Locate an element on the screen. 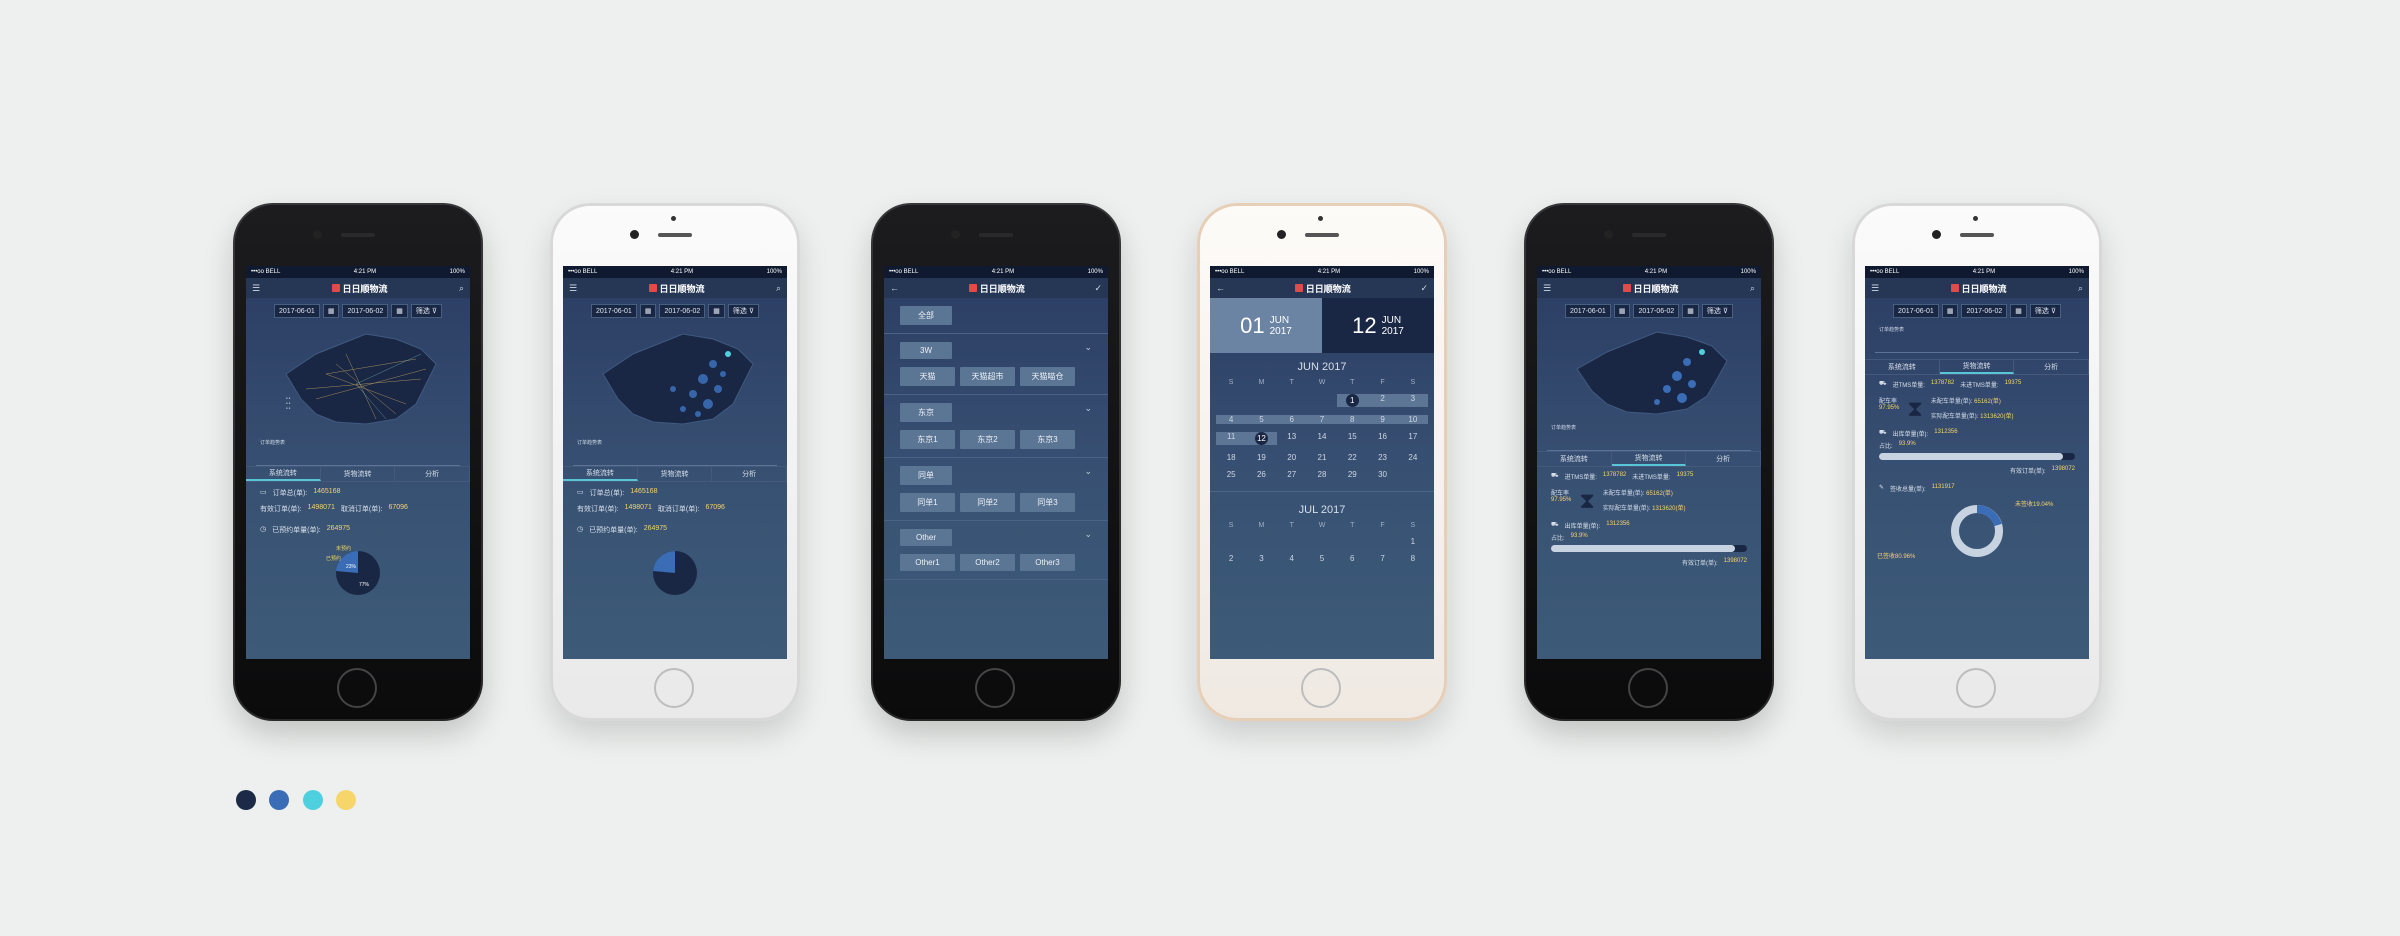 The image size is (2400, 936). calendar-day: 5 is located at coordinates (1261, 419).